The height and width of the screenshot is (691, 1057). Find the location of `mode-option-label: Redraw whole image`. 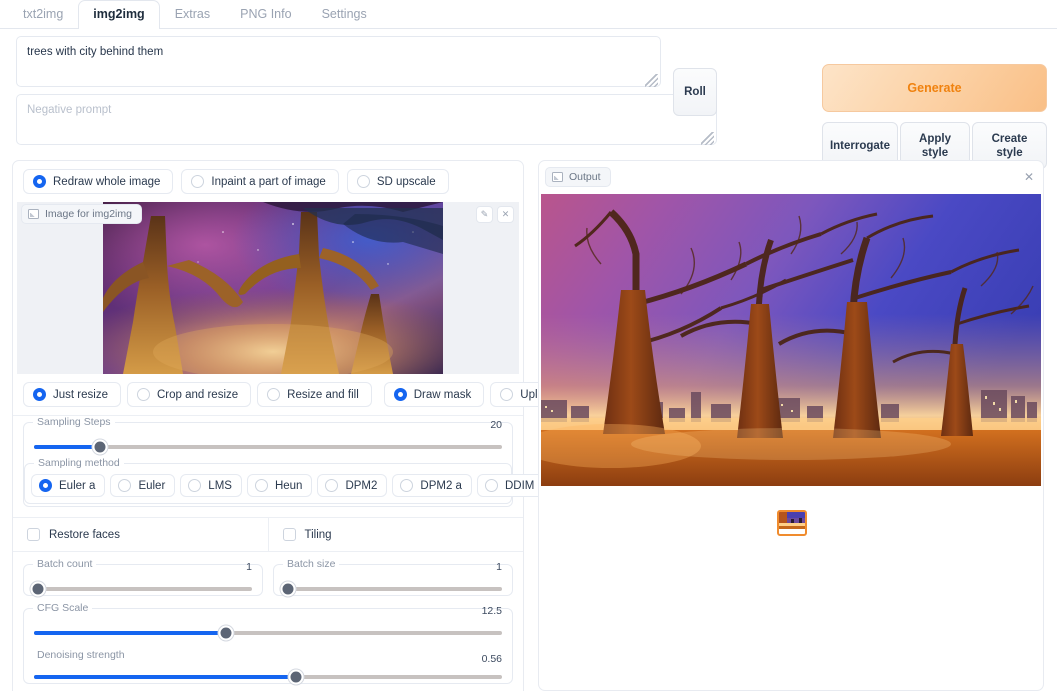

mode-option-label: Redraw whole image is located at coordinates (107, 181).